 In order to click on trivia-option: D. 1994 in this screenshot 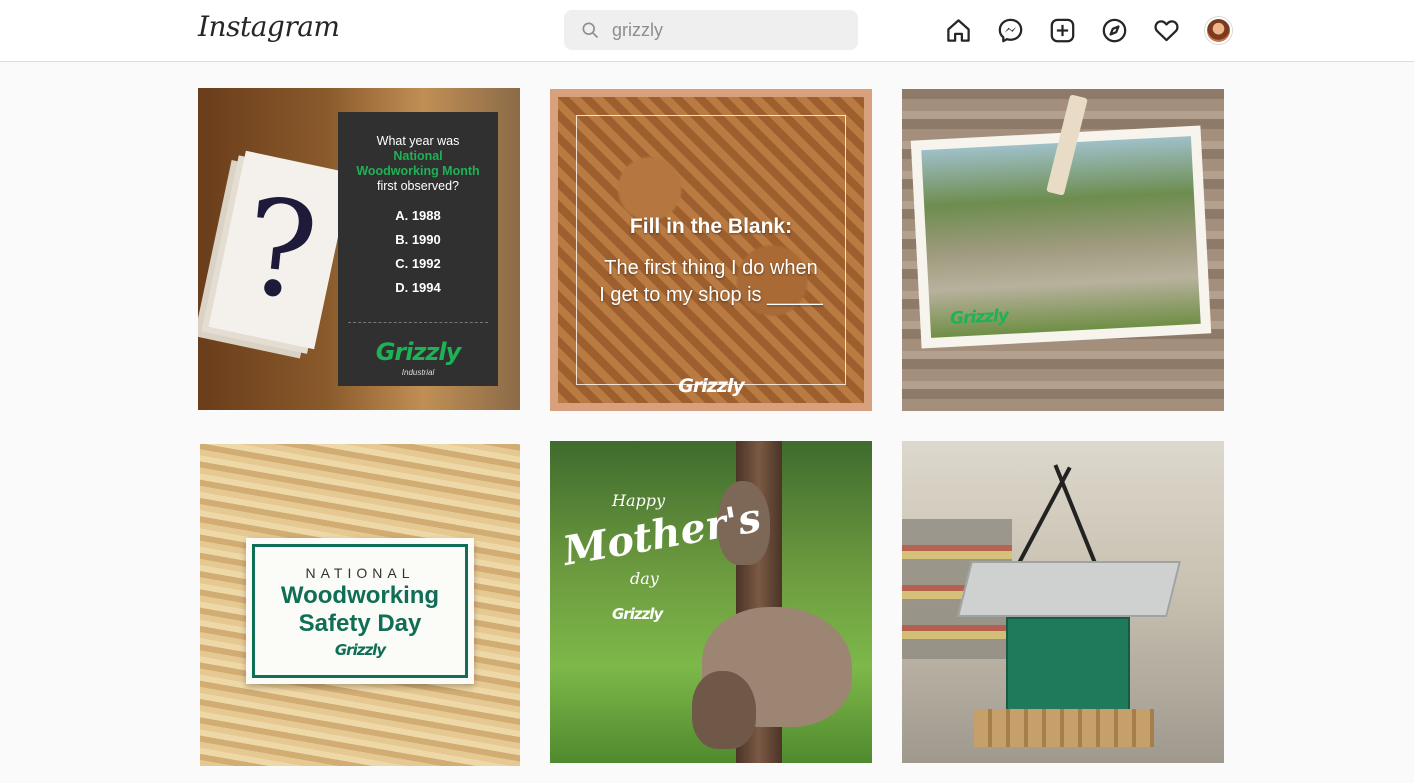, I will do `click(418, 287)`.